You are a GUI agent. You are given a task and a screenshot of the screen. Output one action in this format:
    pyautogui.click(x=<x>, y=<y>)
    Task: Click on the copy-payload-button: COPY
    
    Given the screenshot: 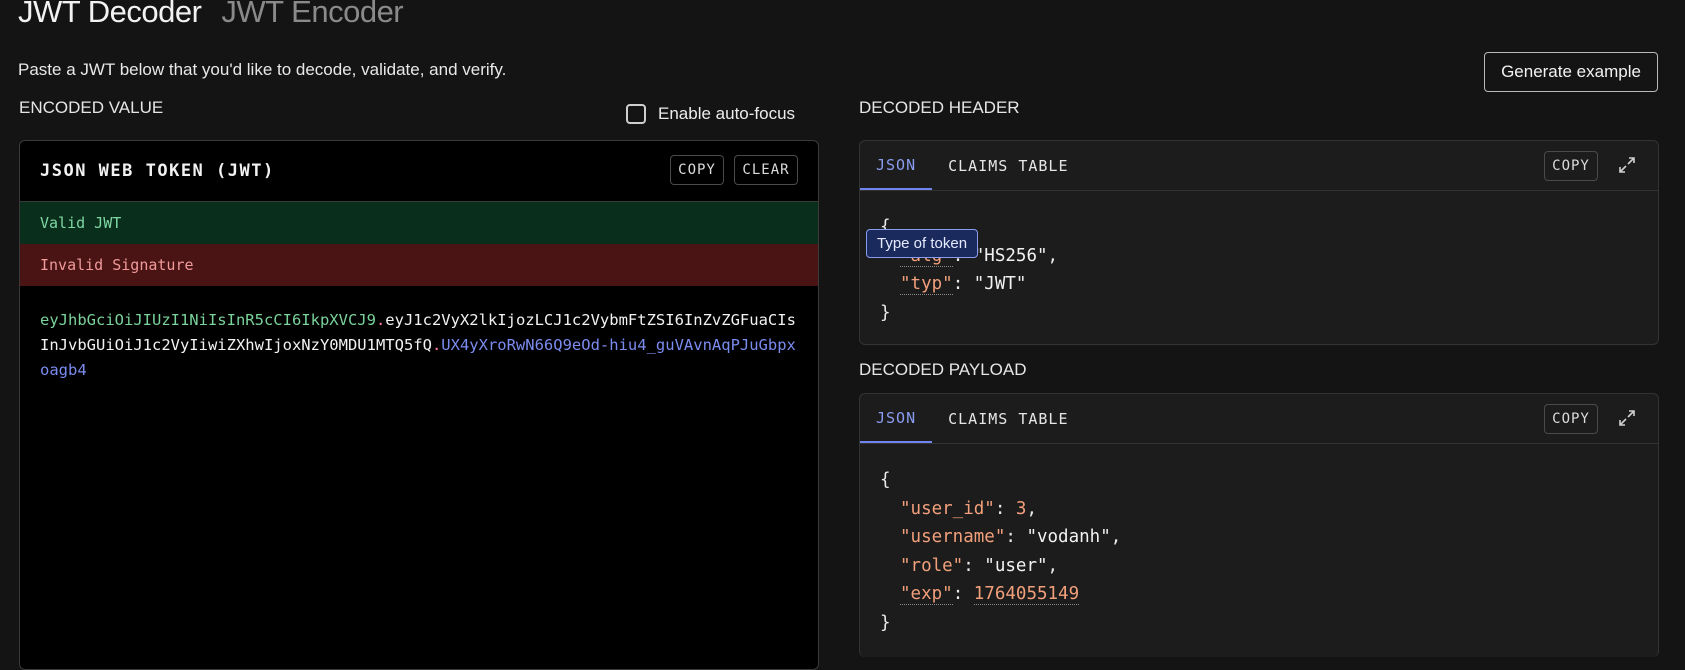 What is the action you would take?
    pyautogui.click(x=1571, y=419)
    